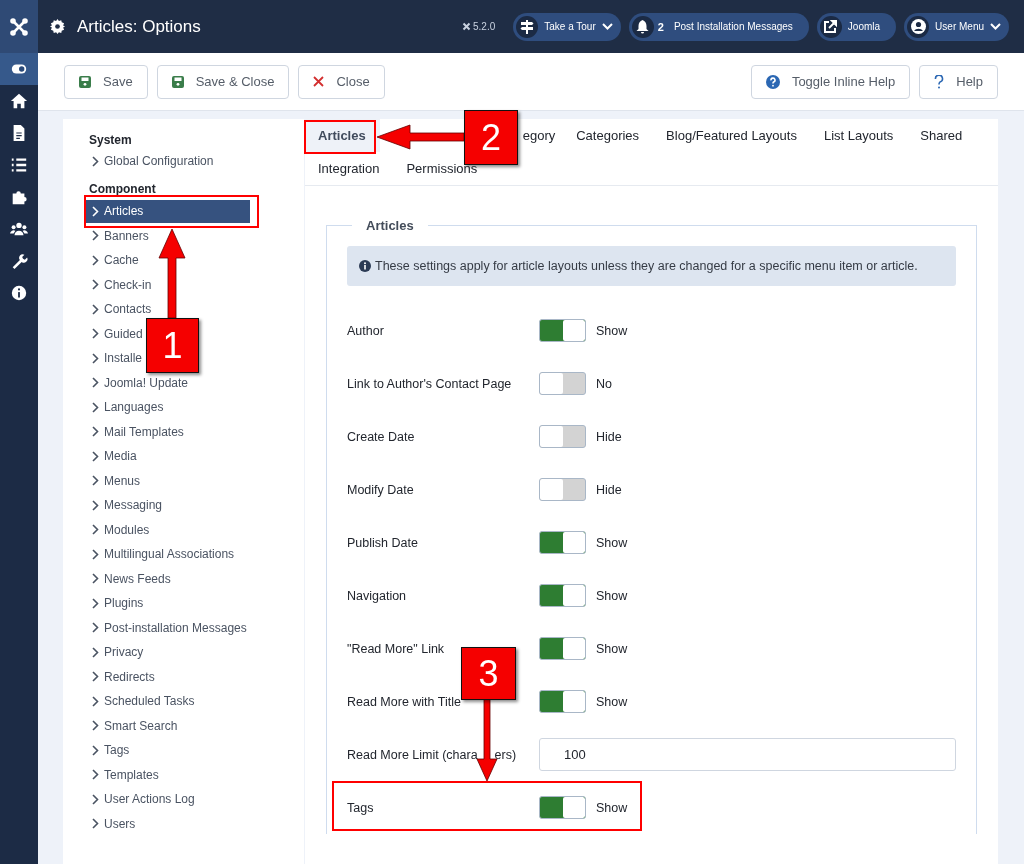 Image resolution: width=1024 pixels, height=864 pixels. What do you see at coordinates (114, 823) in the screenshot?
I see `sidebar-item: Users` at bounding box center [114, 823].